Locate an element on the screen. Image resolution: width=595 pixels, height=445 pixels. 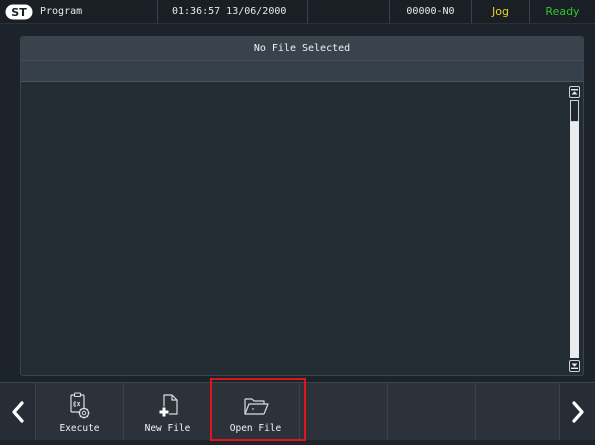
chevron-left-icon is located at coordinates (17, 411).